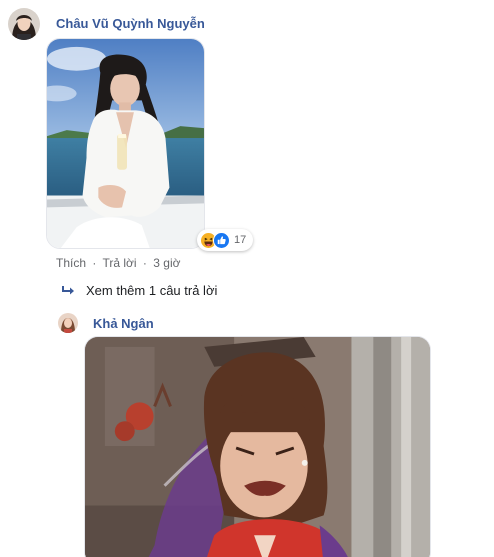 The width and height of the screenshot is (494, 557). I want to click on reply-author-name: Khả Ngân, so click(123, 323).